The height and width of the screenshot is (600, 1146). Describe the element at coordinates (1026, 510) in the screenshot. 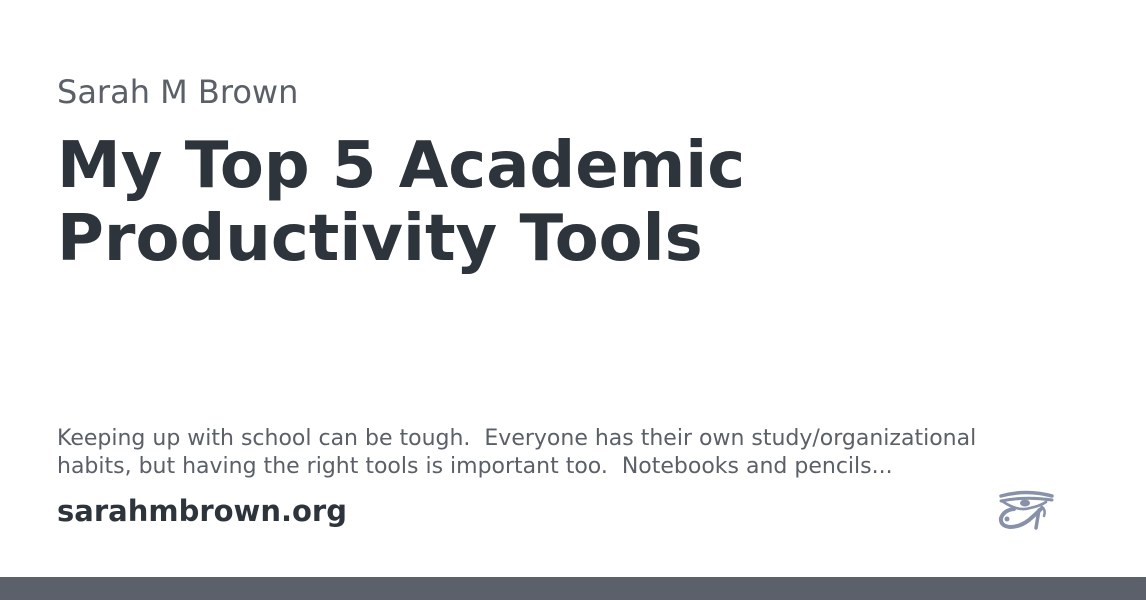

I see `eye-of-horus-icon` at that location.